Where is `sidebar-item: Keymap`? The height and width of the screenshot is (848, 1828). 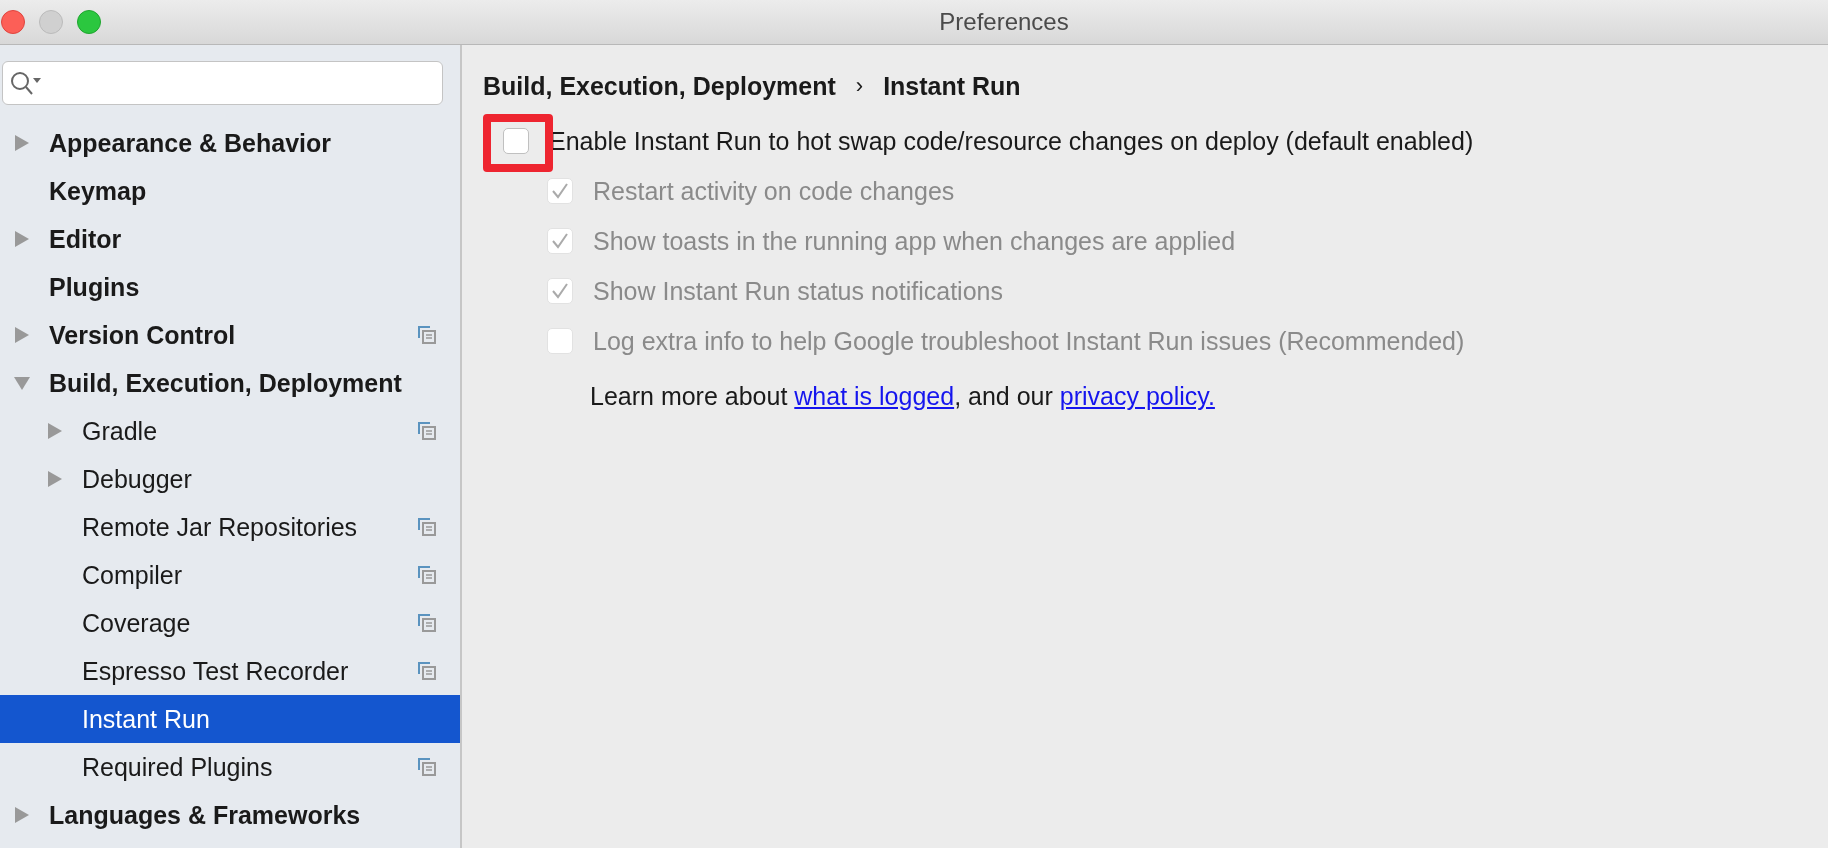 sidebar-item: Keymap is located at coordinates (230, 191).